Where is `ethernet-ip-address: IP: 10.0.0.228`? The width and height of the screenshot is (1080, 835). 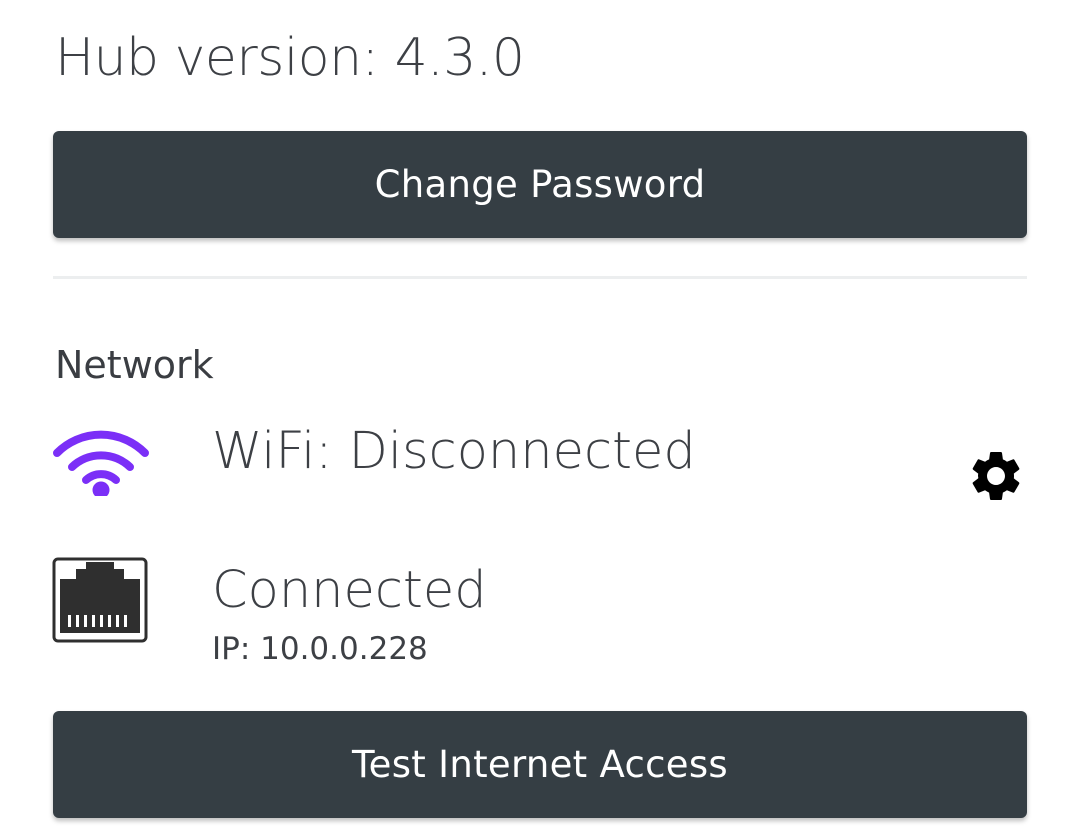 ethernet-ip-address: IP: 10.0.0.228 is located at coordinates (320, 649).